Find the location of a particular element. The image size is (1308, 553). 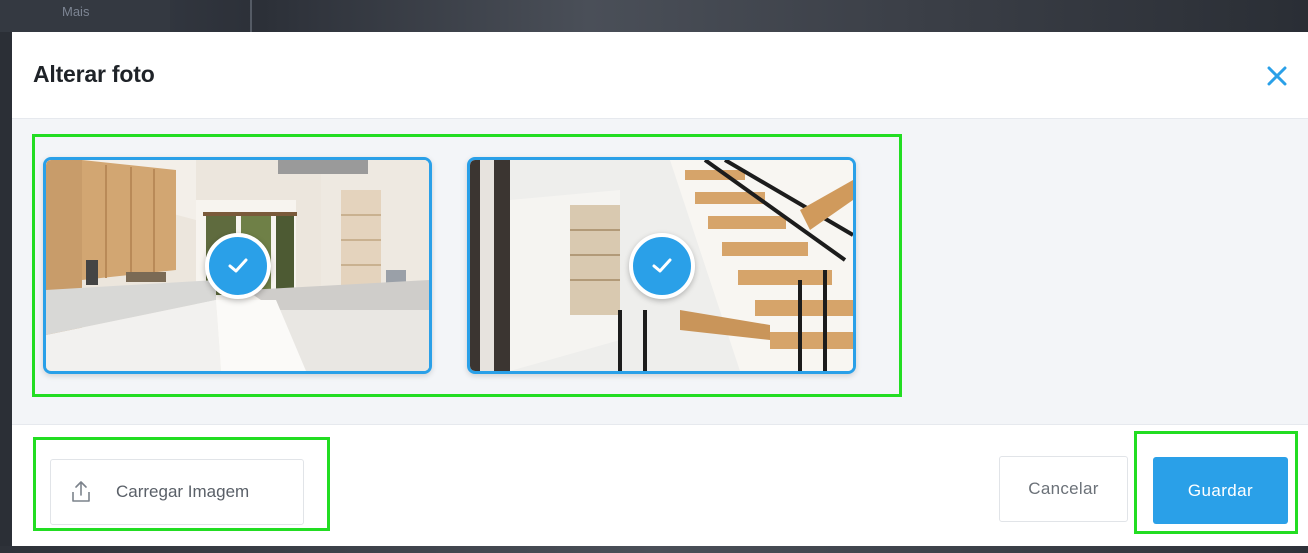

close-button is located at coordinates (1277, 76).